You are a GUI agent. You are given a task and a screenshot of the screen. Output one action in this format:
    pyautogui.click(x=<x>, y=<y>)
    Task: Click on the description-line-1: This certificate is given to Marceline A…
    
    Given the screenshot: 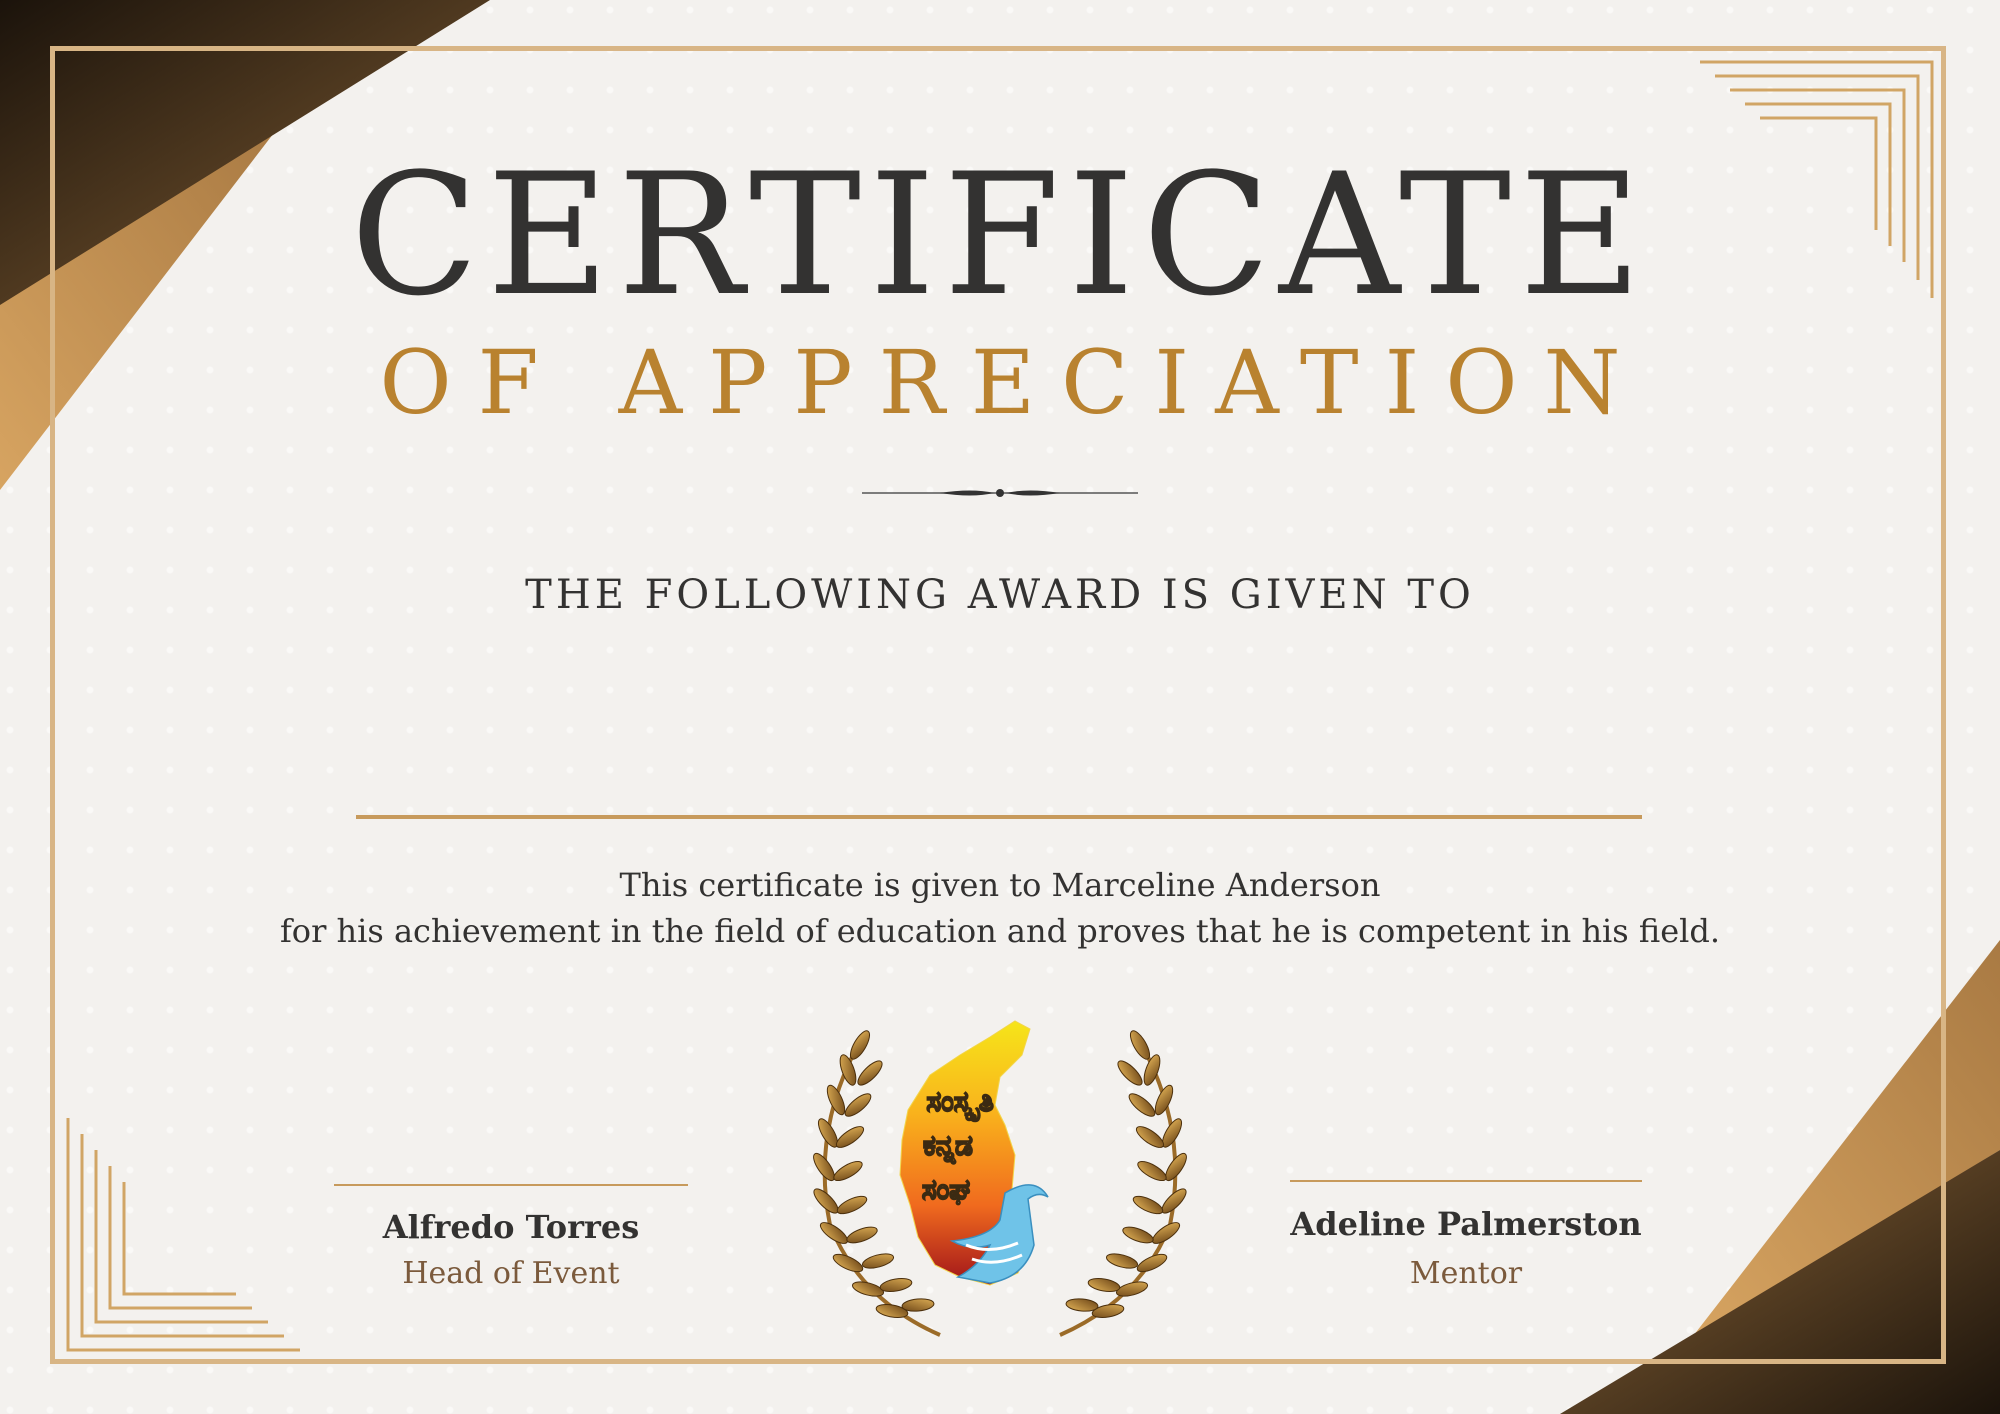 What is the action you would take?
    pyautogui.click(x=1000, y=885)
    